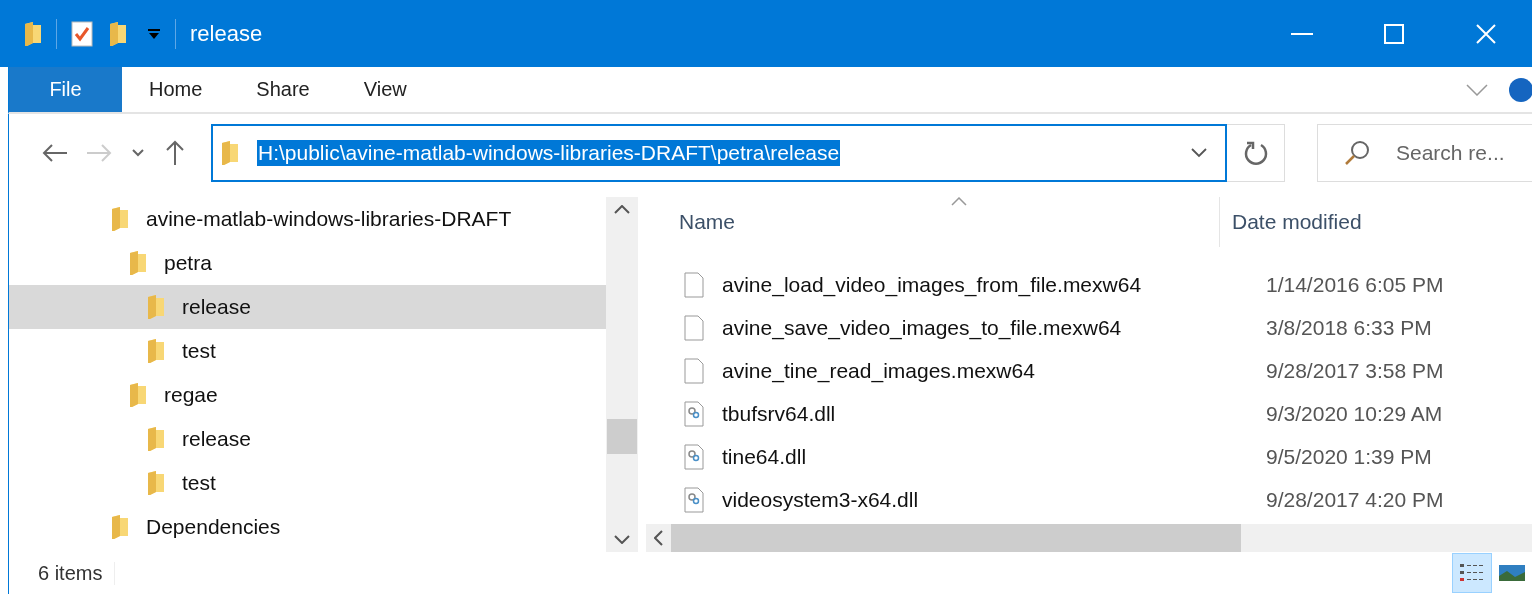  Describe the element at coordinates (658, 538) in the screenshot. I see `scroll-left-icon` at that location.